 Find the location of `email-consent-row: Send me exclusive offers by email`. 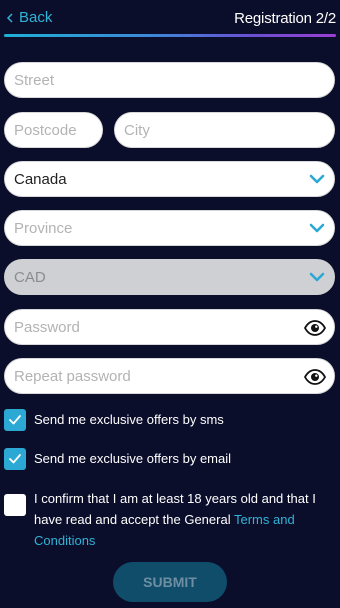

email-consent-row: Send me exclusive offers by email is located at coordinates (117, 459).